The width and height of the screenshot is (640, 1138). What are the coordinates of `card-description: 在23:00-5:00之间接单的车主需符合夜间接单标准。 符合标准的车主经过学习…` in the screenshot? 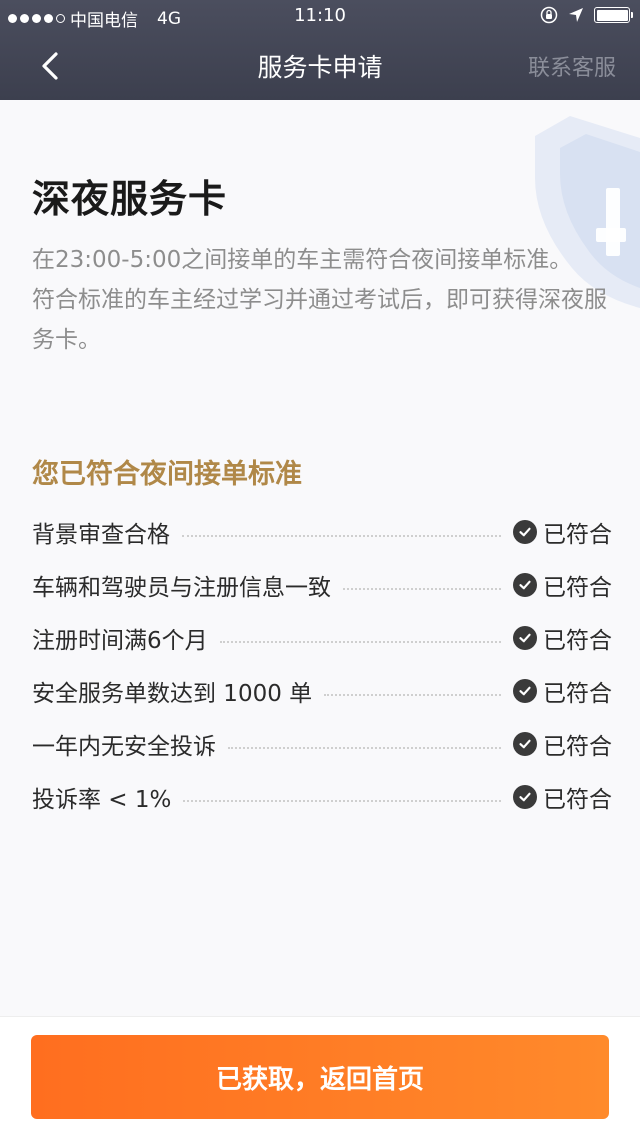 It's located at (324, 300).